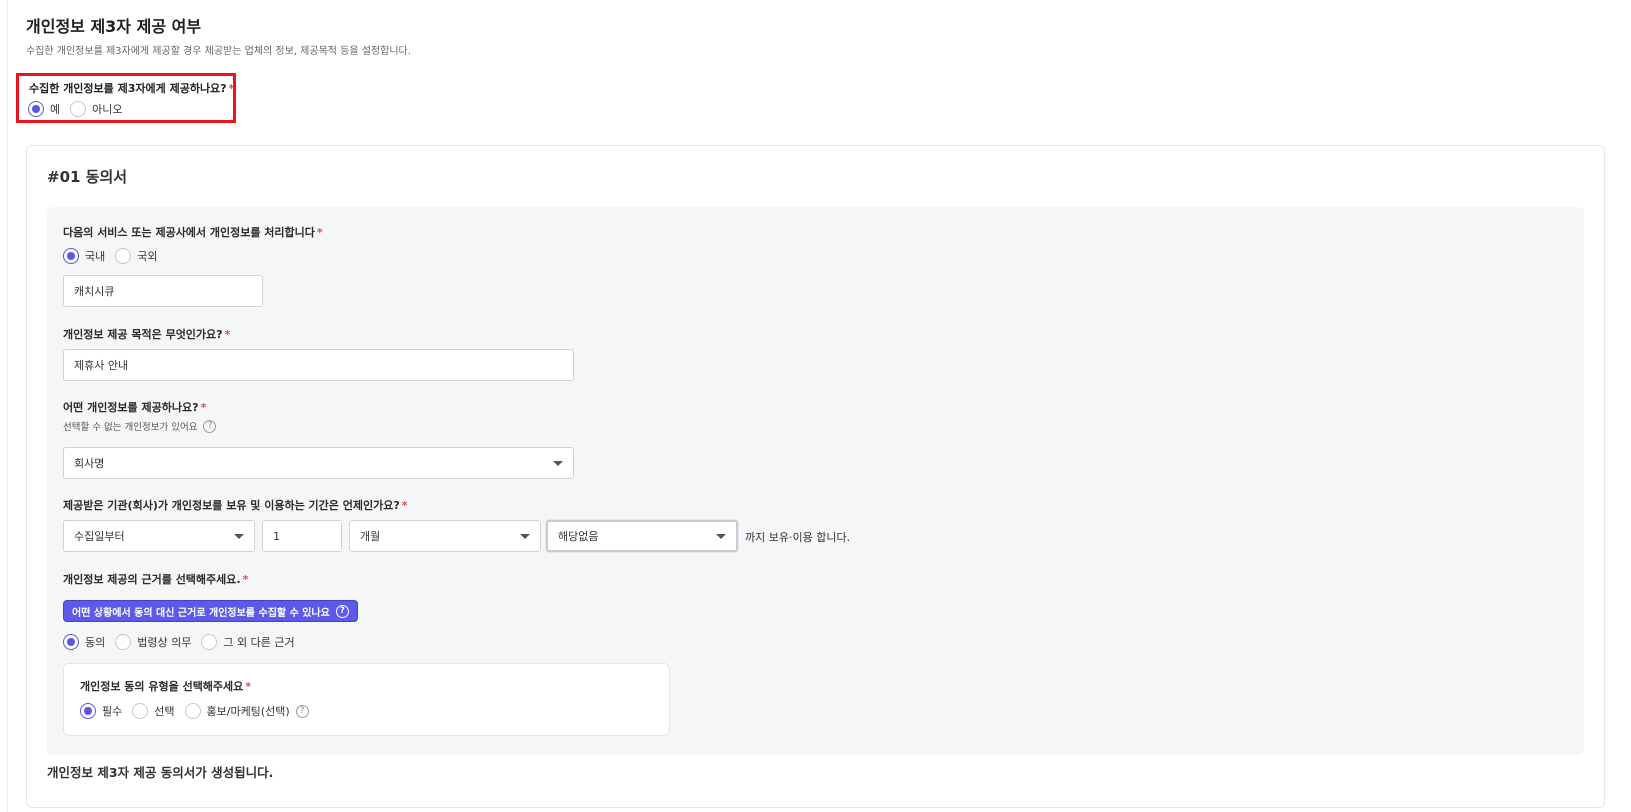 The image size is (1631, 812). I want to click on radio-marketing-control, so click(192, 711).